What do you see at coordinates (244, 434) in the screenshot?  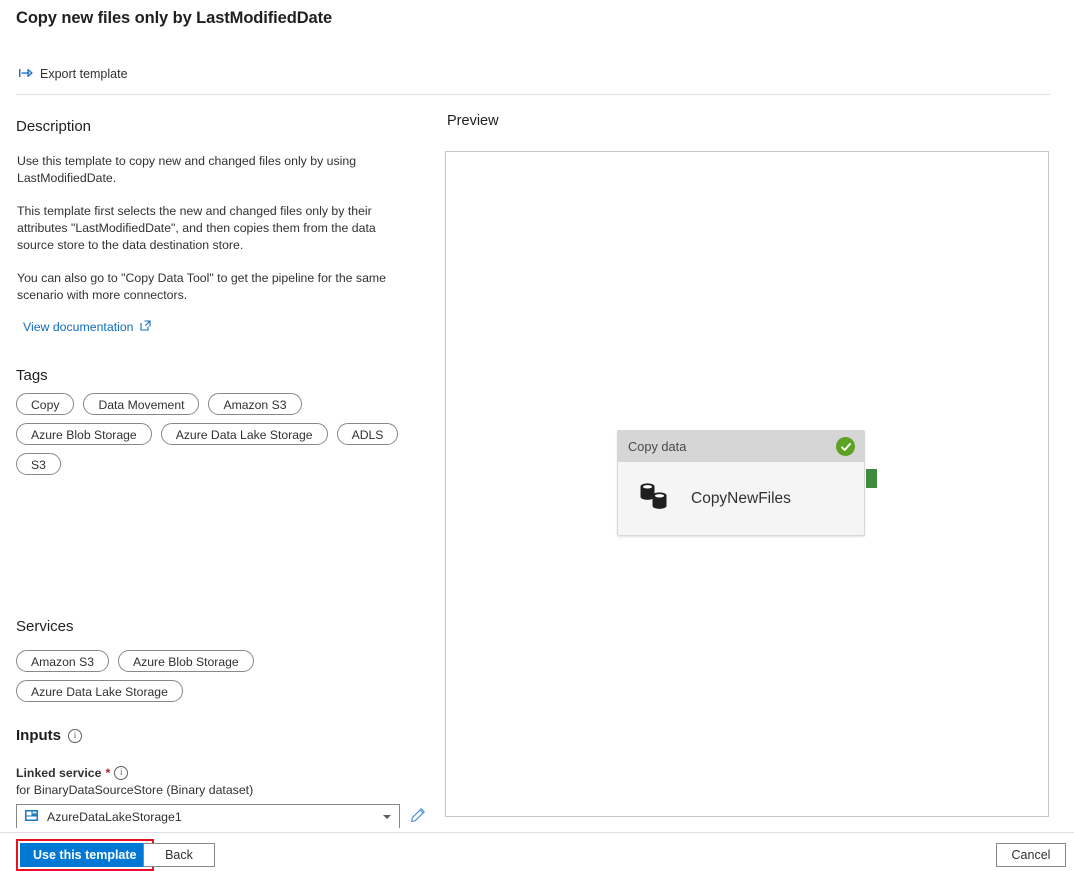 I see `tag-chip: Azure Data Lake Storage` at bounding box center [244, 434].